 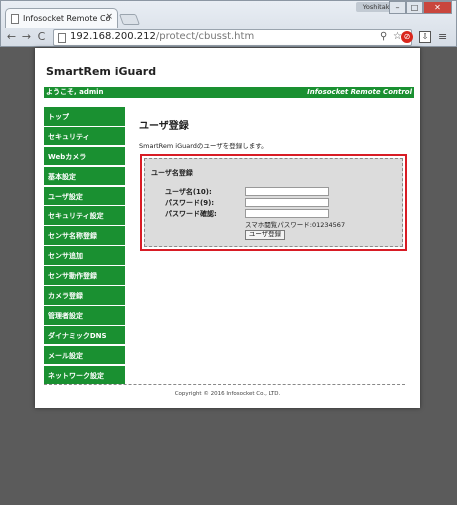 I want to click on password-confirm-label: パスワード確認:, so click(x=191, y=214).